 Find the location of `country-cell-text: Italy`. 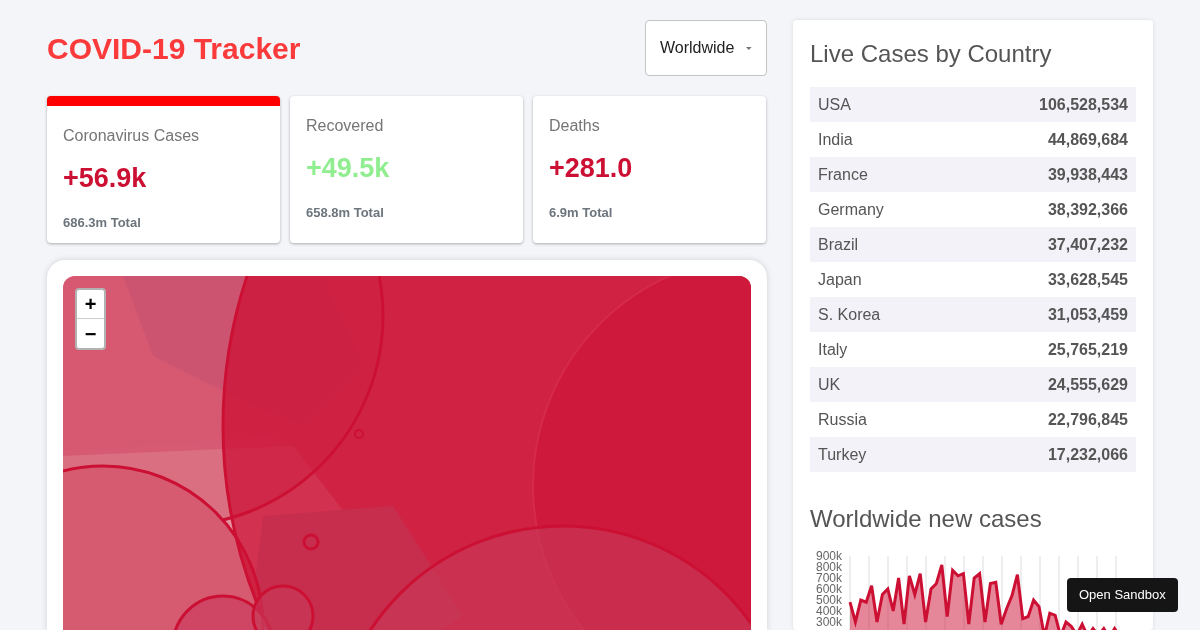

country-cell-text: Italy is located at coordinates (833, 349).